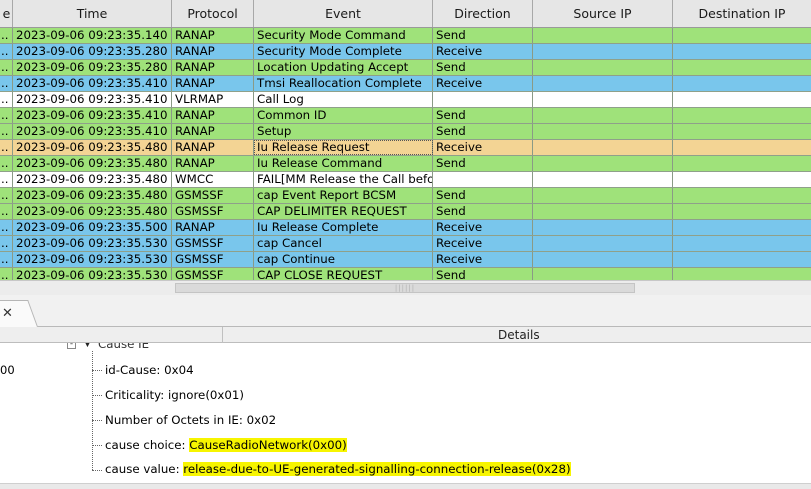 The width and height of the screenshot is (811, 489). I want to click on cell-protocol: WMCC, so click(213, 179).